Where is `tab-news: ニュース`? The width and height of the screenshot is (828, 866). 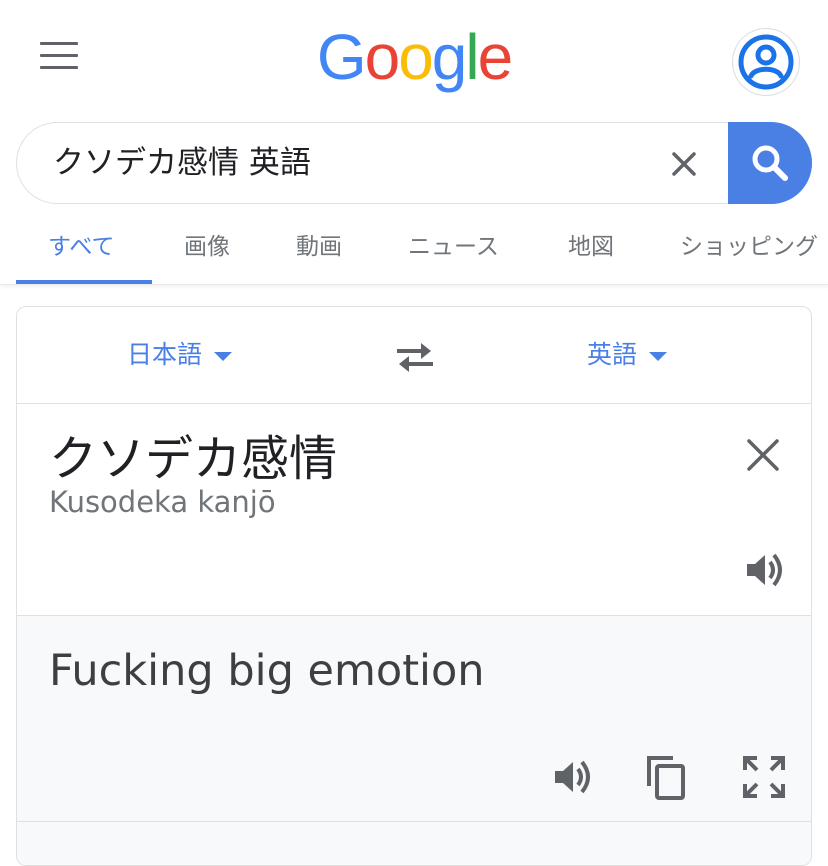 tab-news: ニュース is located at coordinates (453, 252).